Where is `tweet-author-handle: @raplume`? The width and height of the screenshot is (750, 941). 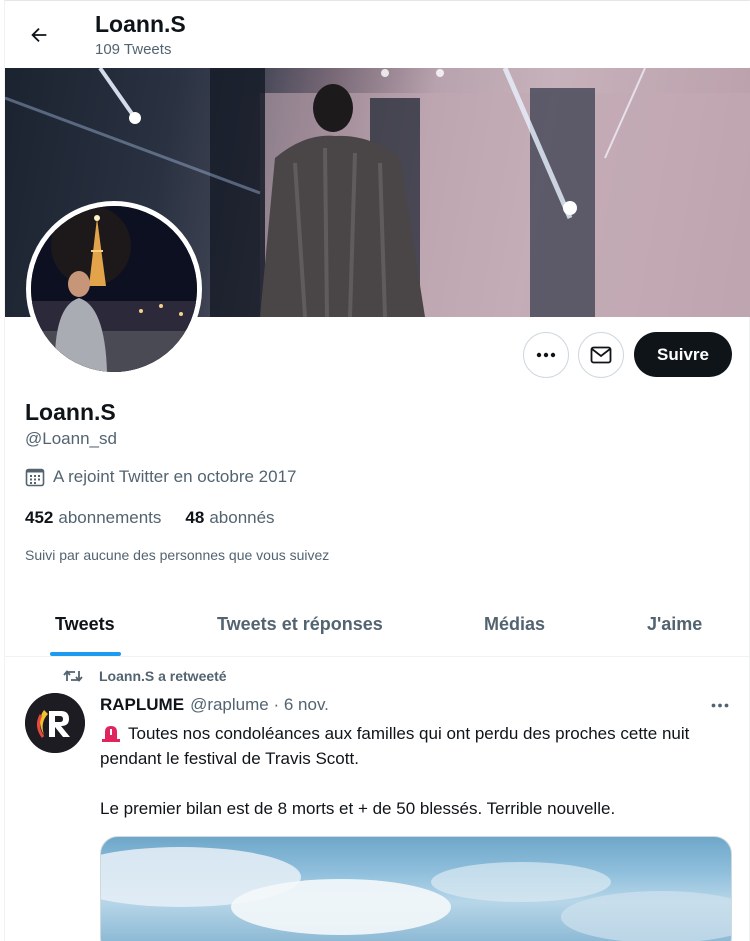
tweet-author-handle: @raplume is located at coordinates (229, 705).